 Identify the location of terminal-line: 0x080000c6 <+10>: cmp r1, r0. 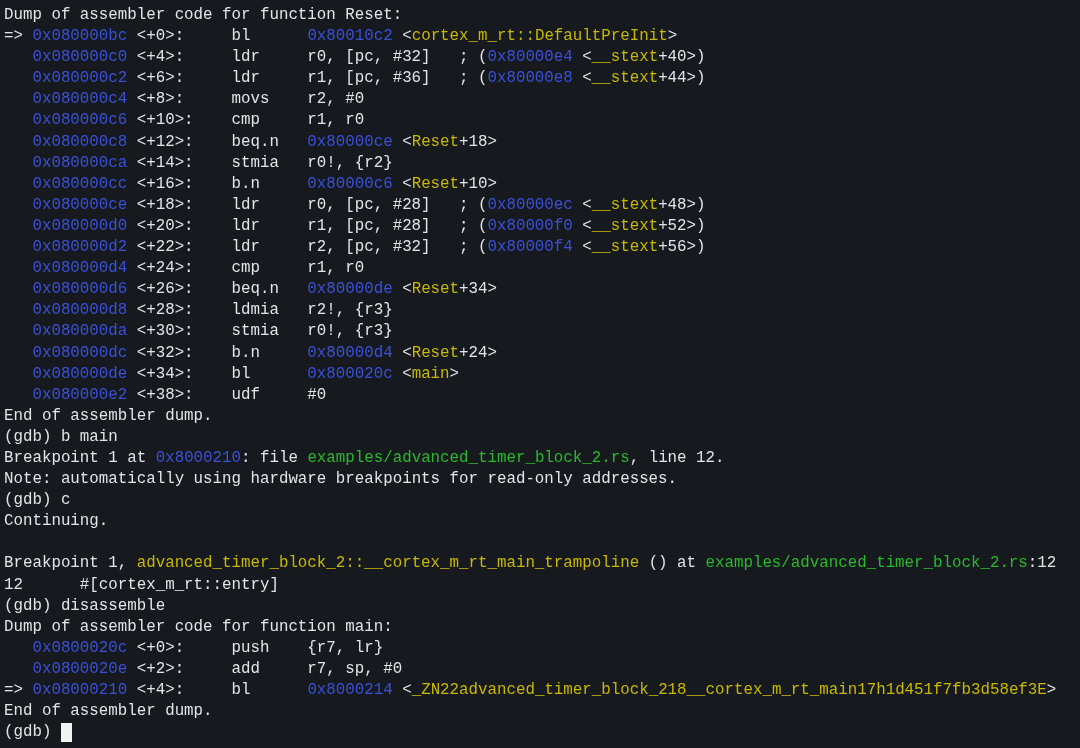
(198, 121).